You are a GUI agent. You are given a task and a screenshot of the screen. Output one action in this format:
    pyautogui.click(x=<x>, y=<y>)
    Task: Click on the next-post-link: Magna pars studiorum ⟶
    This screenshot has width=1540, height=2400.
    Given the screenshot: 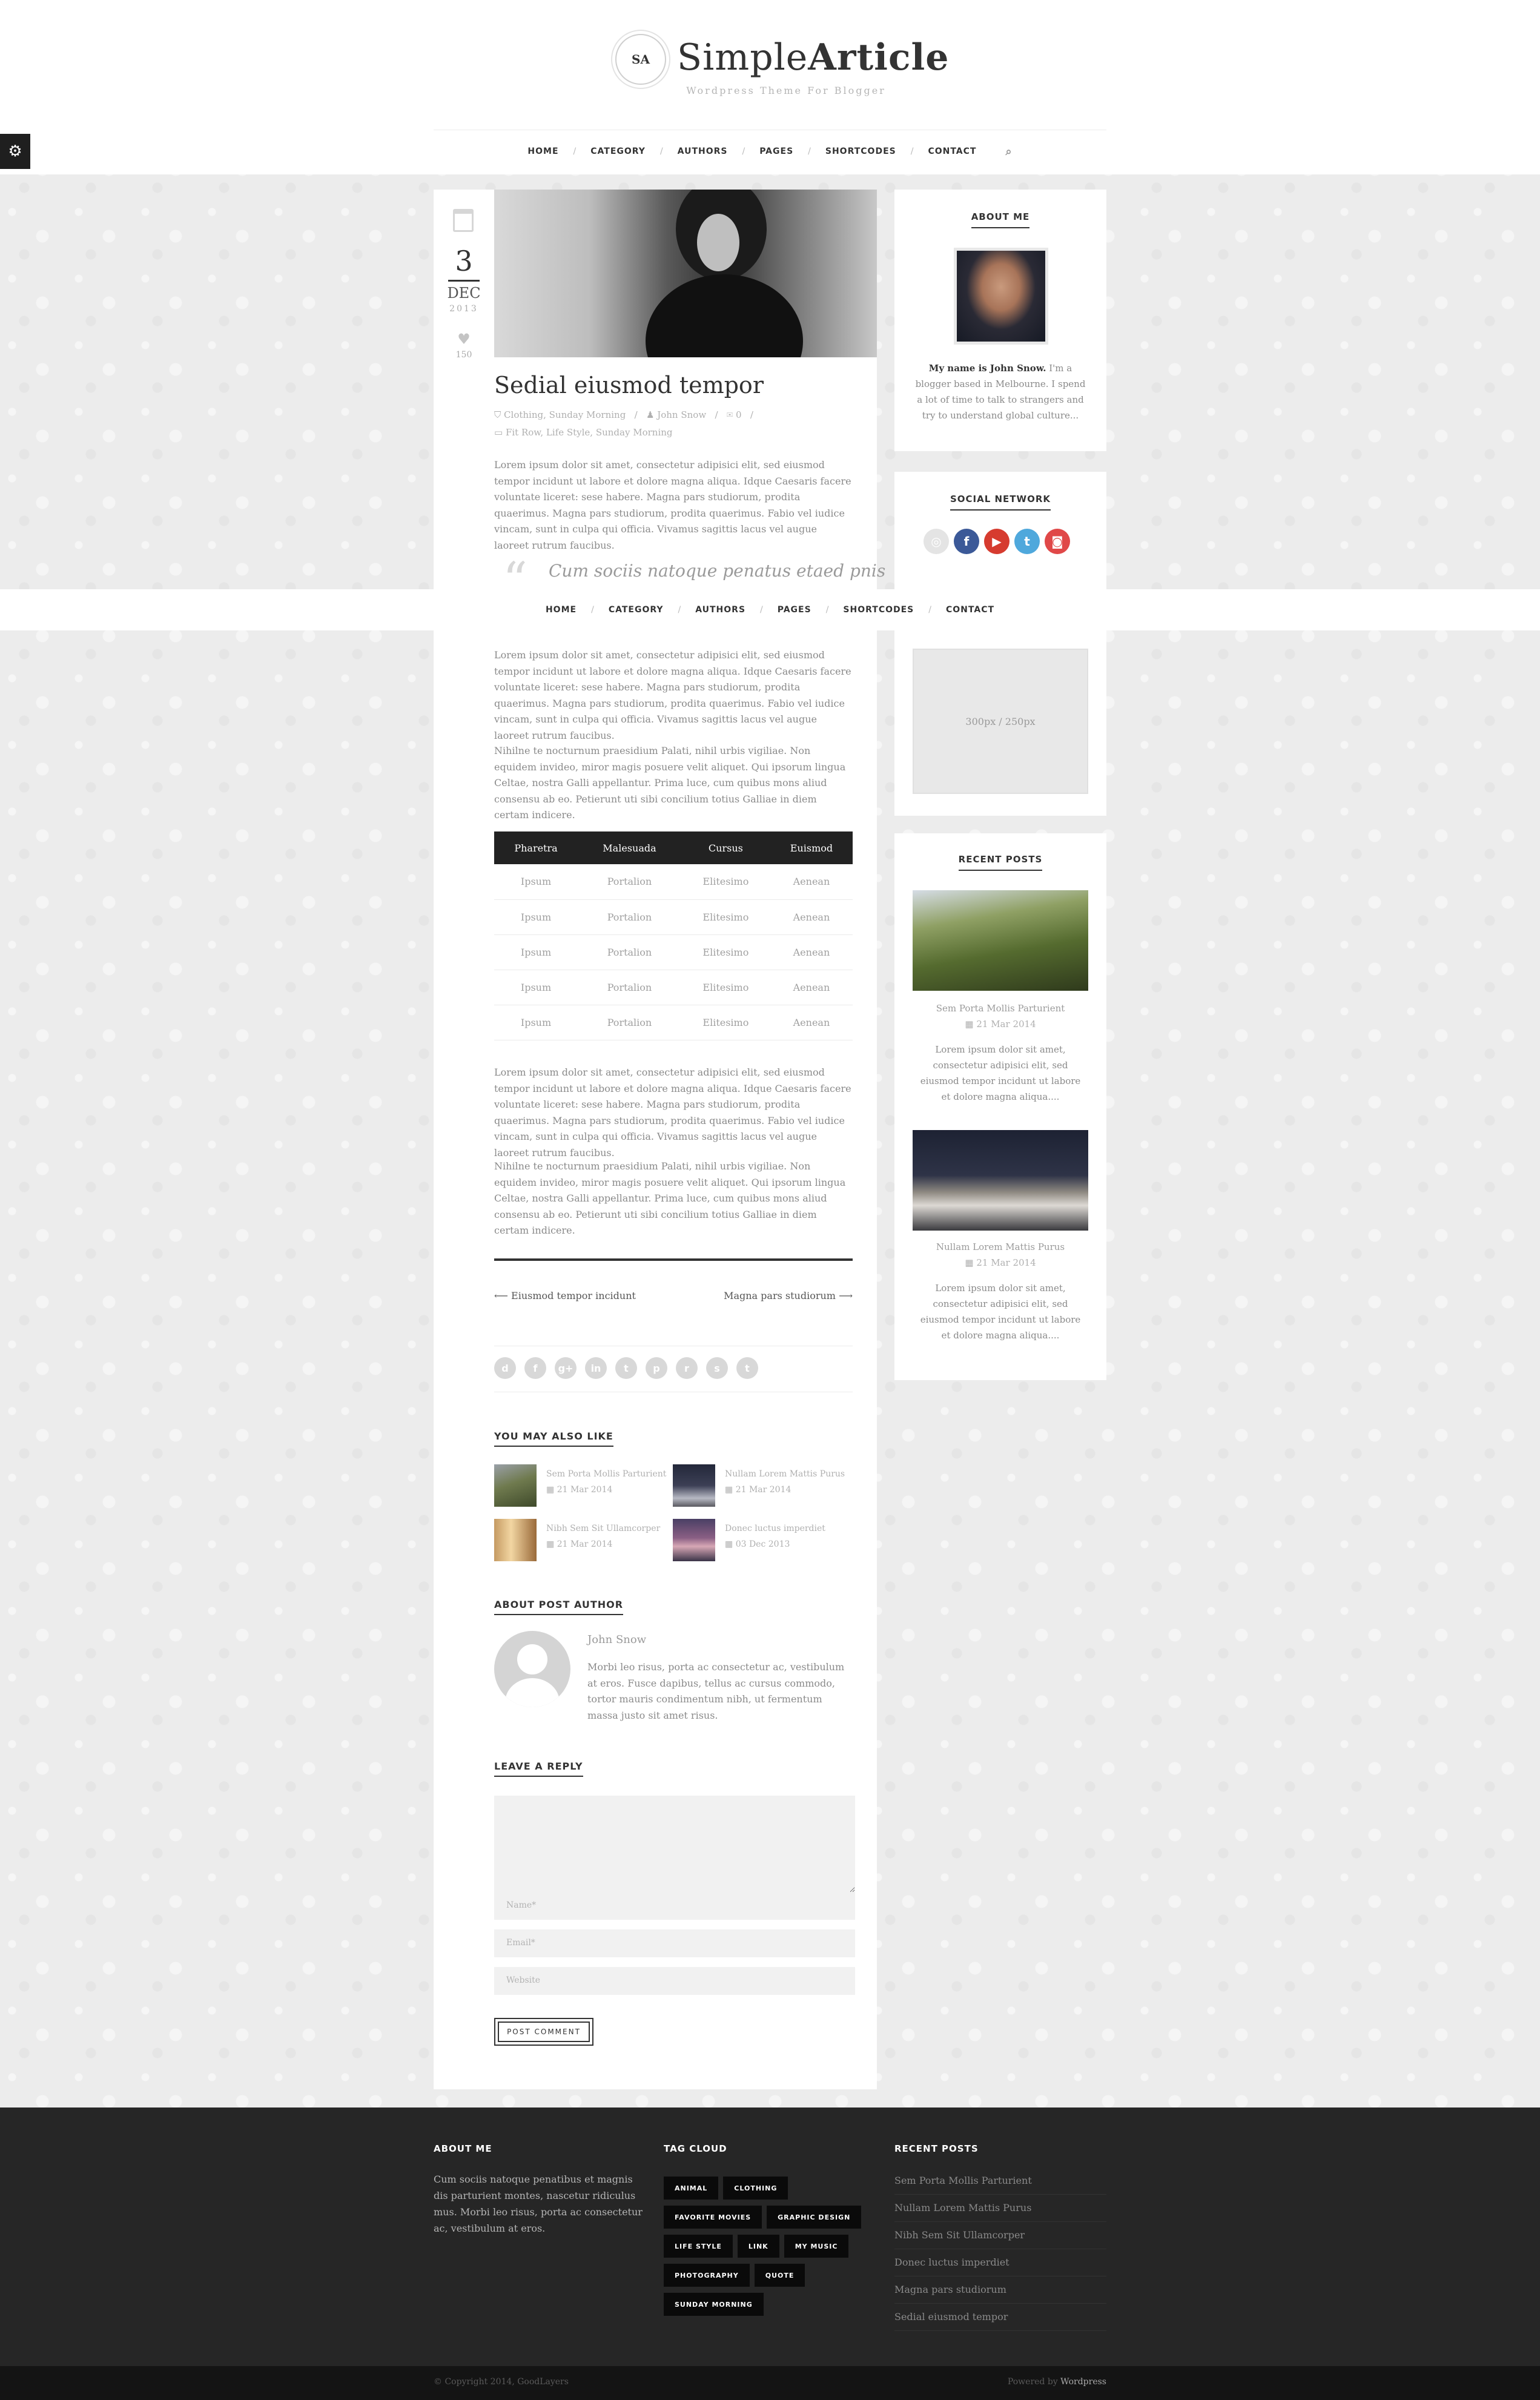 What is the action you would take?
    pyautogui.click(x=774, y=1295)
    